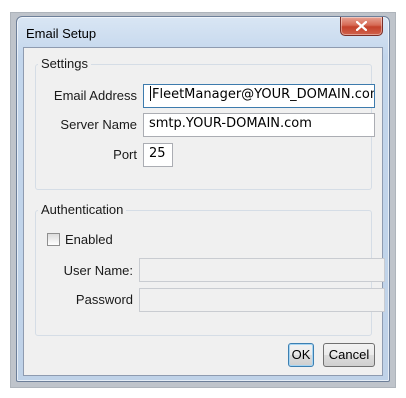 This screenshot has width=406, height=398. What do you see at coordinates (61, 33) in the screenshot?
I see `window-title: Email Setup` at bounding box center [61, 33].